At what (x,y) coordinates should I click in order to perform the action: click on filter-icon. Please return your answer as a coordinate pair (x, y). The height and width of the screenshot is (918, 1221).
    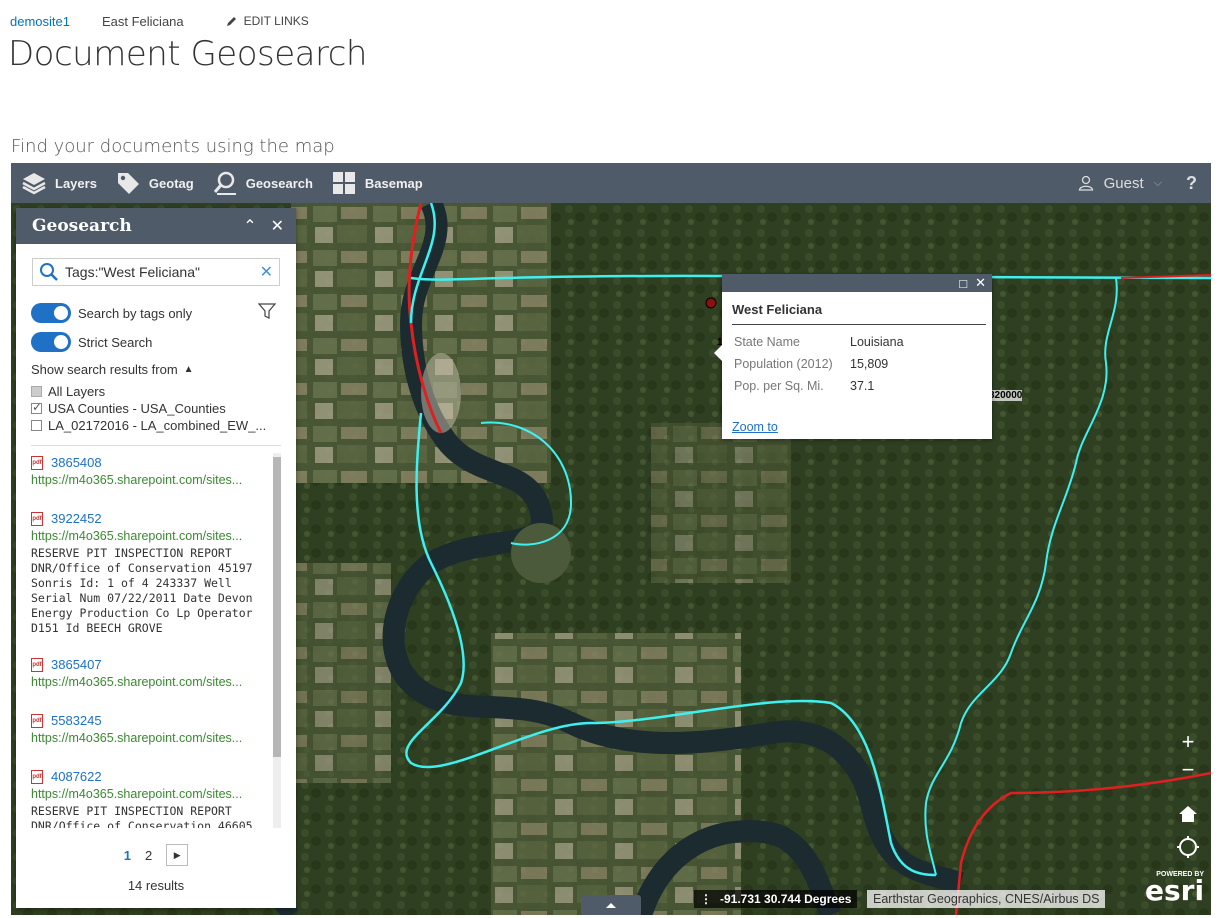
    Looking at the image, I should click on (267, 311).